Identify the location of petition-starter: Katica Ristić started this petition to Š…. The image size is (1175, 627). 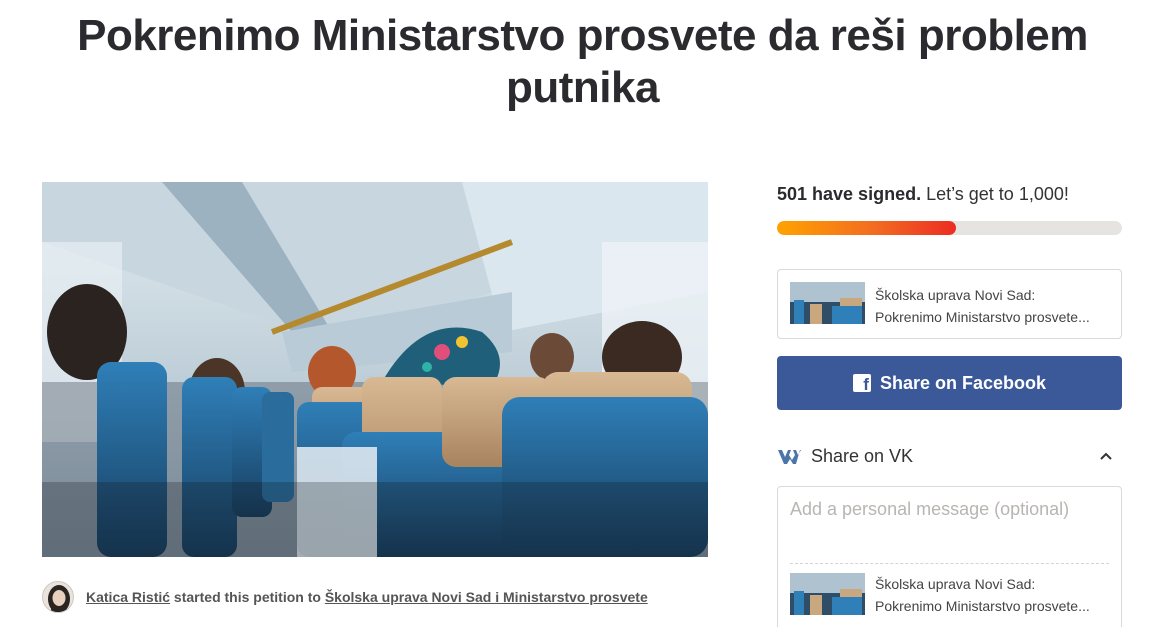
(345, 597).